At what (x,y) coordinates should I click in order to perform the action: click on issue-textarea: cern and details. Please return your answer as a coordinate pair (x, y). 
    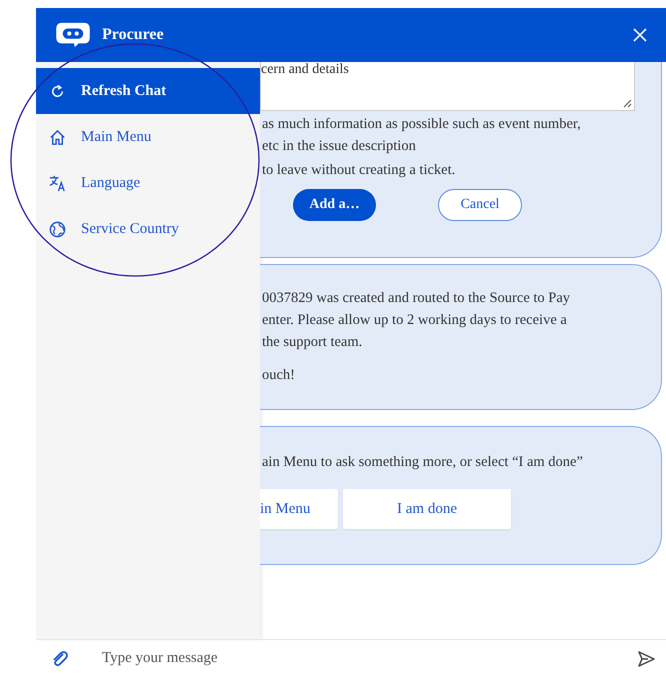
    Looking at the image, I should click on (447, 86).